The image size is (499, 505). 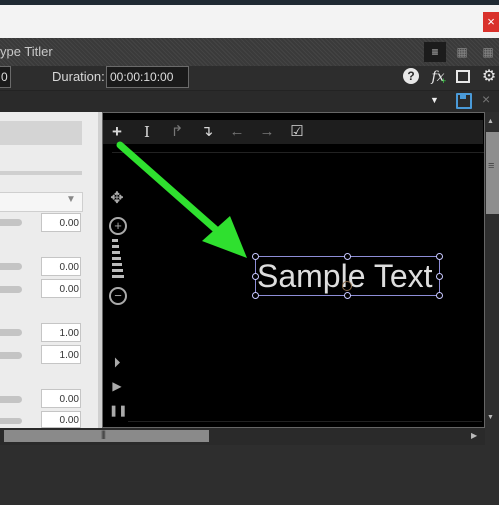 I want to click on horizontal-scroll-thumb, so click(x=106, y=436).